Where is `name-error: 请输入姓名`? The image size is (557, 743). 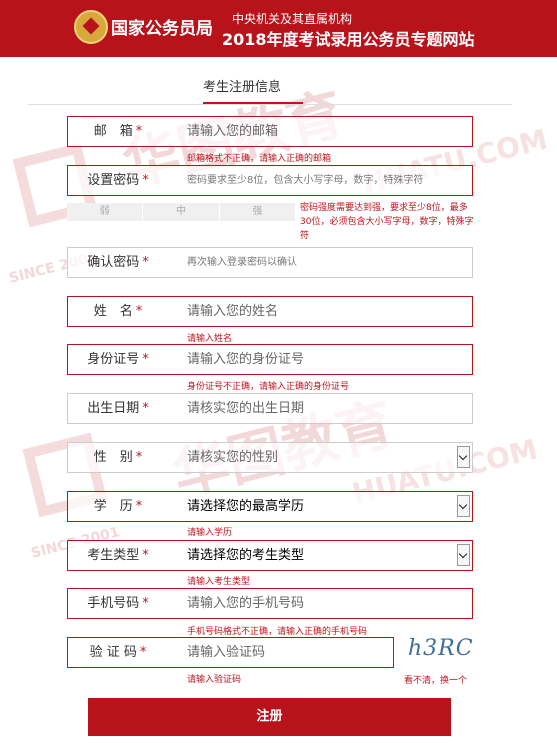 name-error: 请输入姓名 is located at coordinates (210, 339).